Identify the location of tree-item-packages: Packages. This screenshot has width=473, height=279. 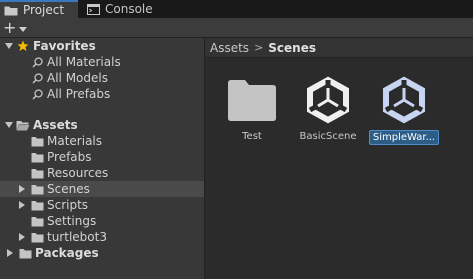
(102, 253).